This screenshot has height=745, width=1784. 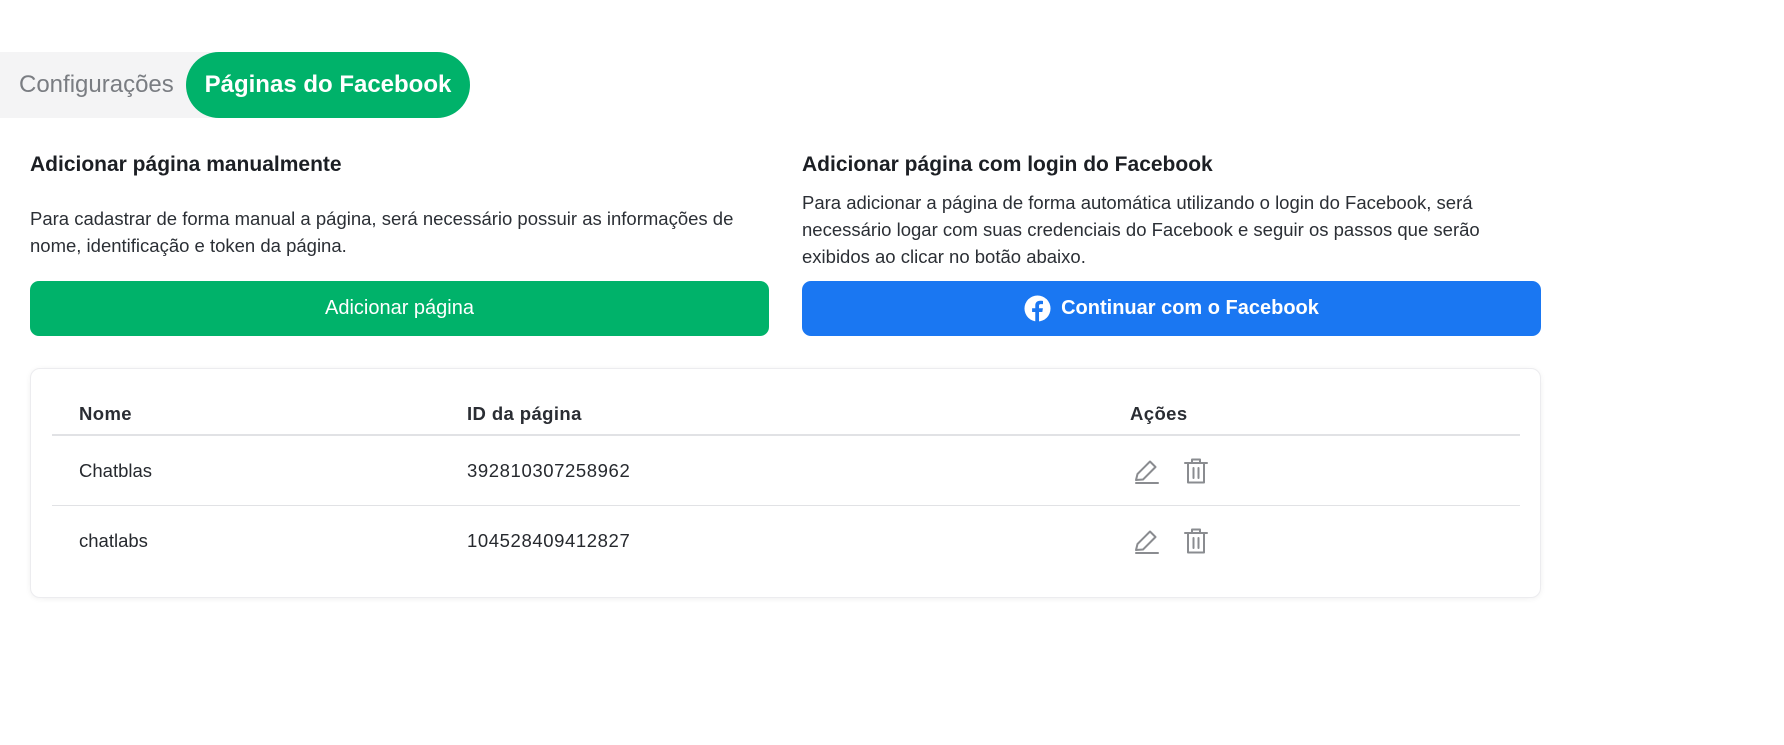 What do you see at coordinates (549, 540) in the screenshot?
I see `row-page-id: 104528409412827` at bounding box center [549, 540].